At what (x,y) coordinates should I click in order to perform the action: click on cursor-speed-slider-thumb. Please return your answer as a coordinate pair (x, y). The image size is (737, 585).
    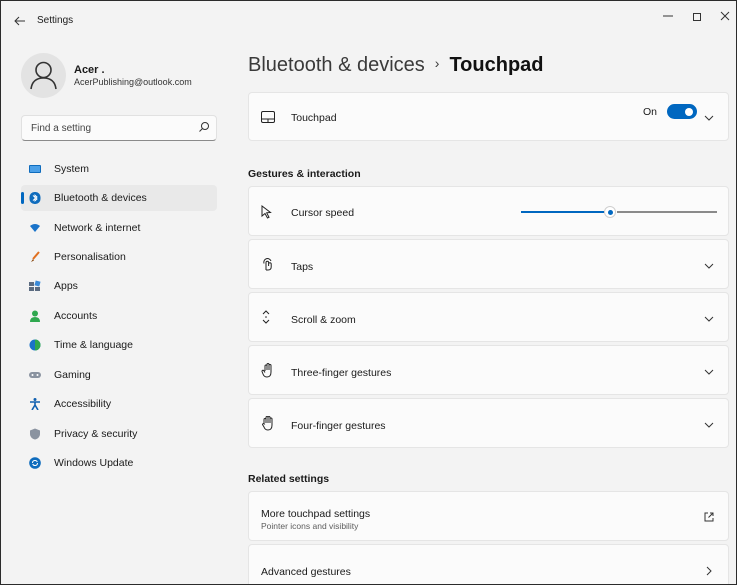
    Looking at the image, I should click on (610, 212).